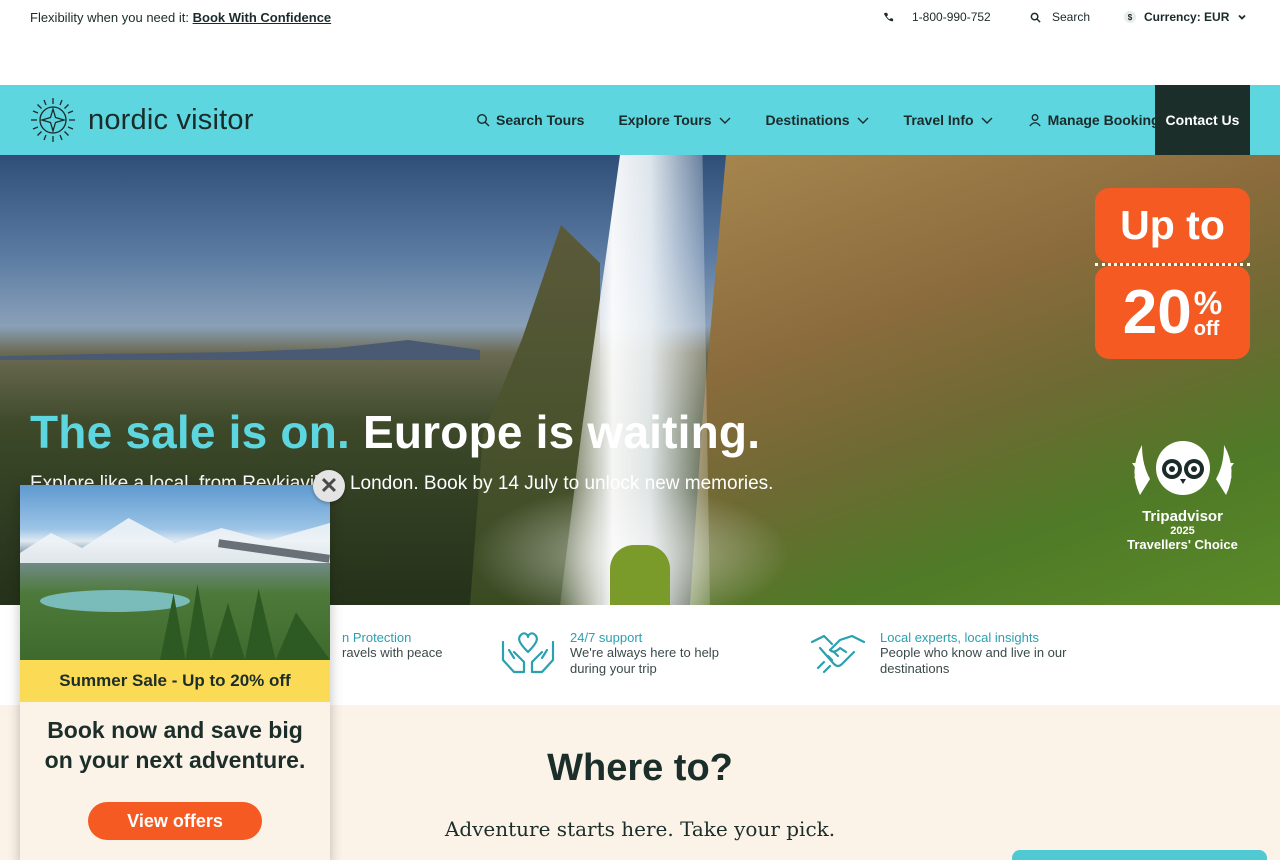 Image resolution: width=1280 pixels, height=860 pixels. What do you see at coordinates (1071, 17) in the screenshot?
I see `utility-search-label: Search` at bounding box center [1071, 17].